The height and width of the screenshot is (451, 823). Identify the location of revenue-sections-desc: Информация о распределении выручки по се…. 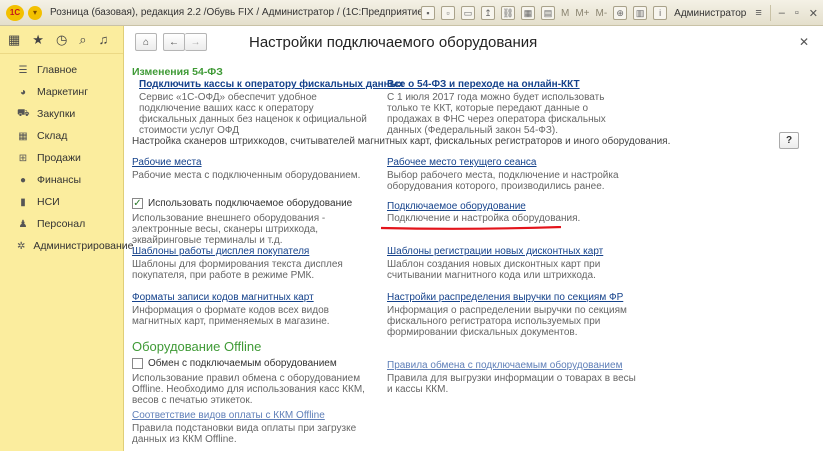
(507, 321).